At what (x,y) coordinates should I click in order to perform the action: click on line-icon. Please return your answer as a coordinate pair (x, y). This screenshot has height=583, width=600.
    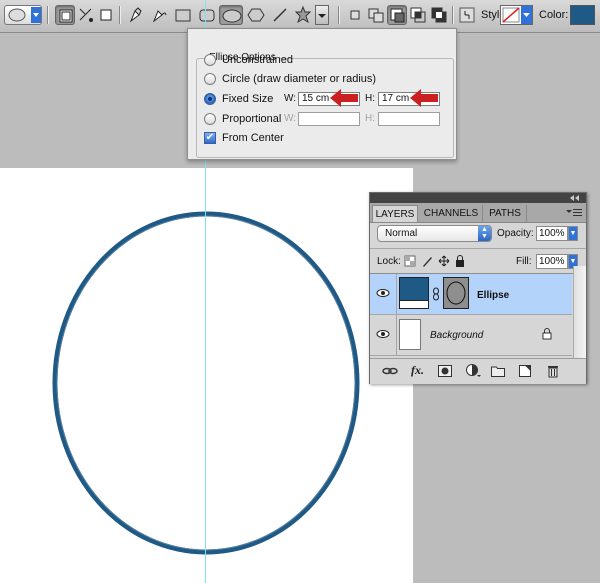
    Looking at the image, I should click on (280, 15).